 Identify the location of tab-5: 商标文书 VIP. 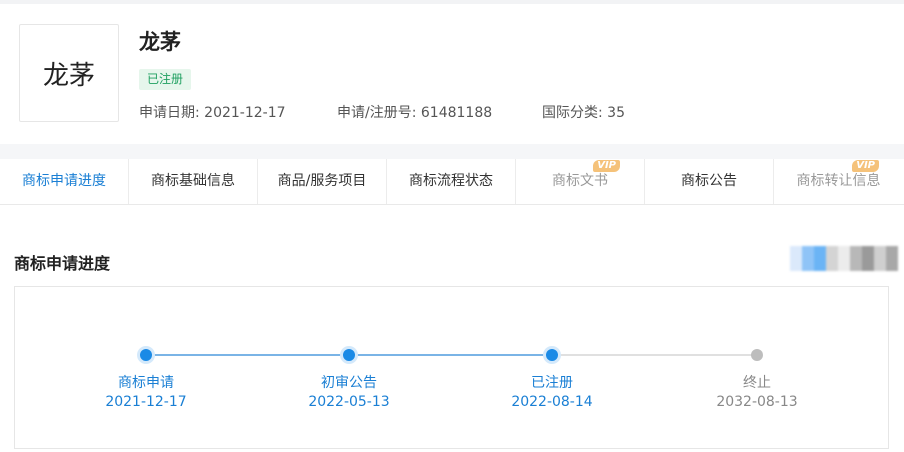
(580, 181).